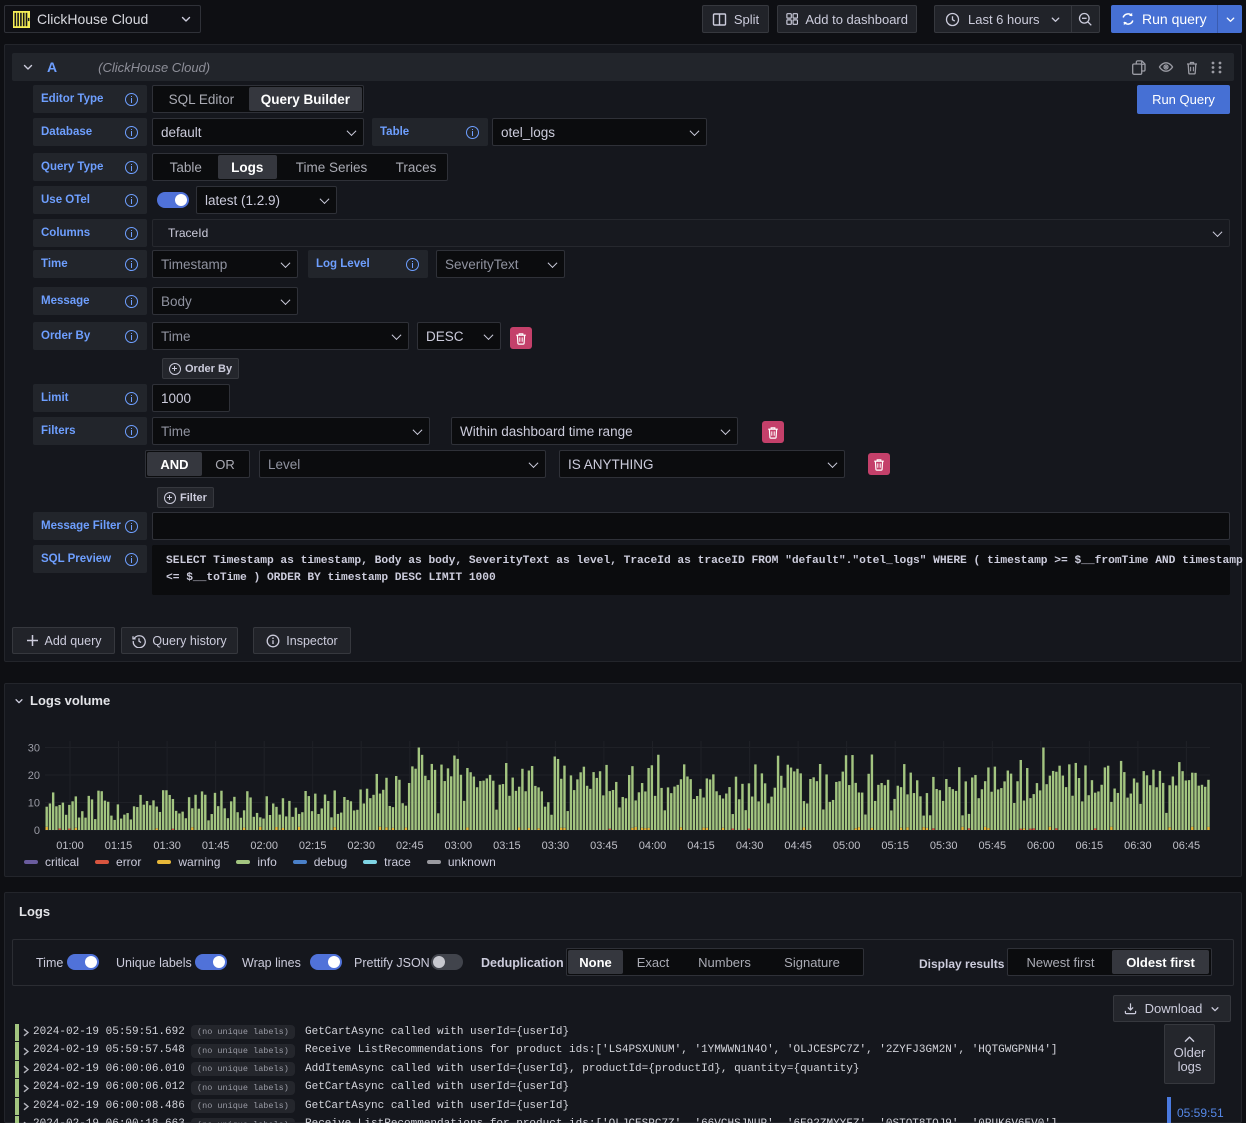 The width and height of the screenshot is (1246, 1123). I want to click on svg-text: 01:00, so click(70, 846).